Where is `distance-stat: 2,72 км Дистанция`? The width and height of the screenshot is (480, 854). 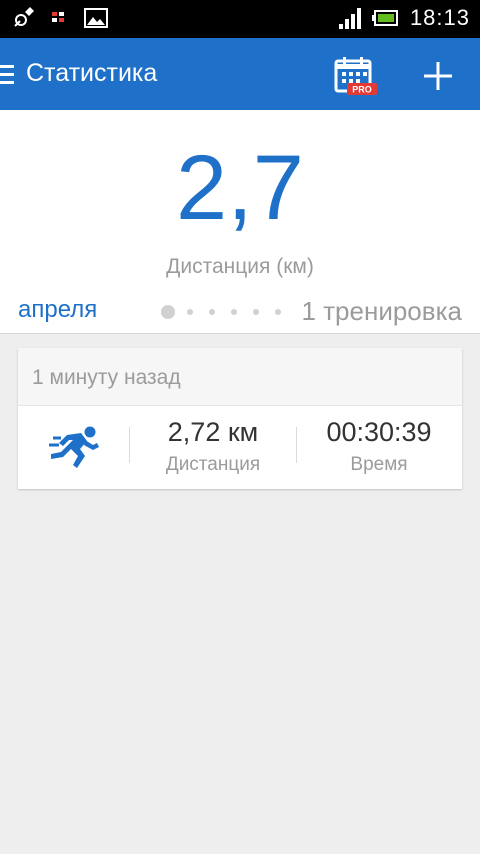
distance-stat: 2,72 км Дистанция is located at coordinates (213, 446).